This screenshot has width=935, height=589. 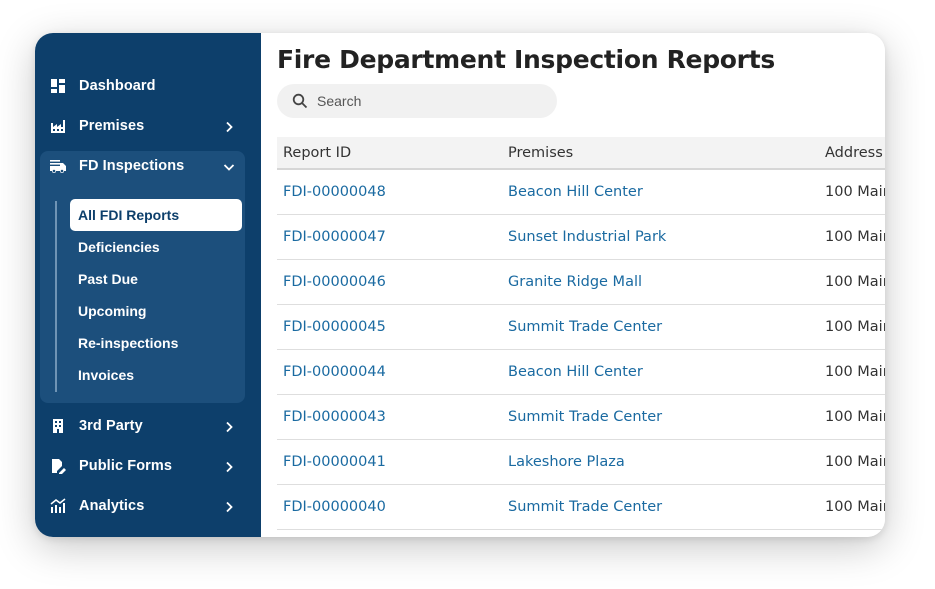 I want to click on nav-analytics-label: Analytics, so click(x=112, y=506).